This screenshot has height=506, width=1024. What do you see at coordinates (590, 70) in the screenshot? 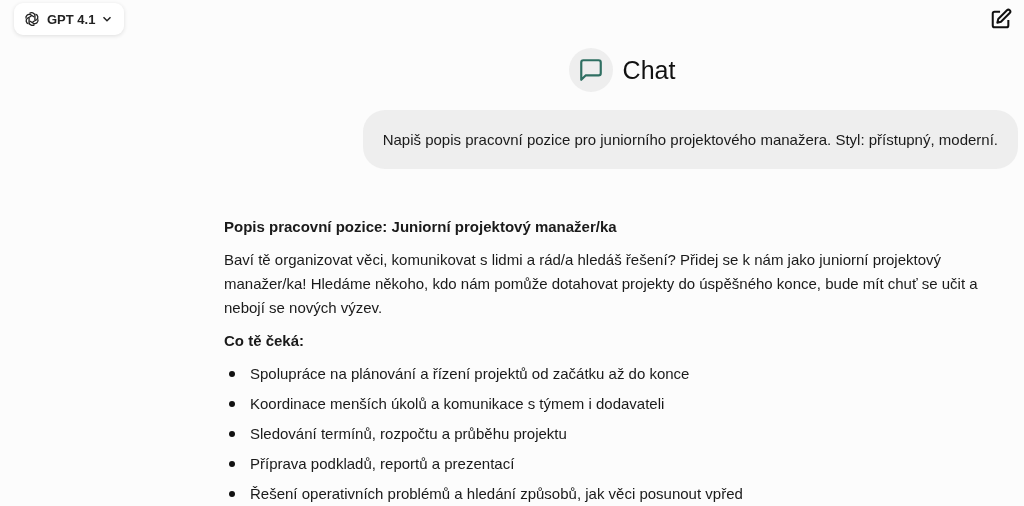
I see `chat-bubble-icon` at bounding box center [590, 70].